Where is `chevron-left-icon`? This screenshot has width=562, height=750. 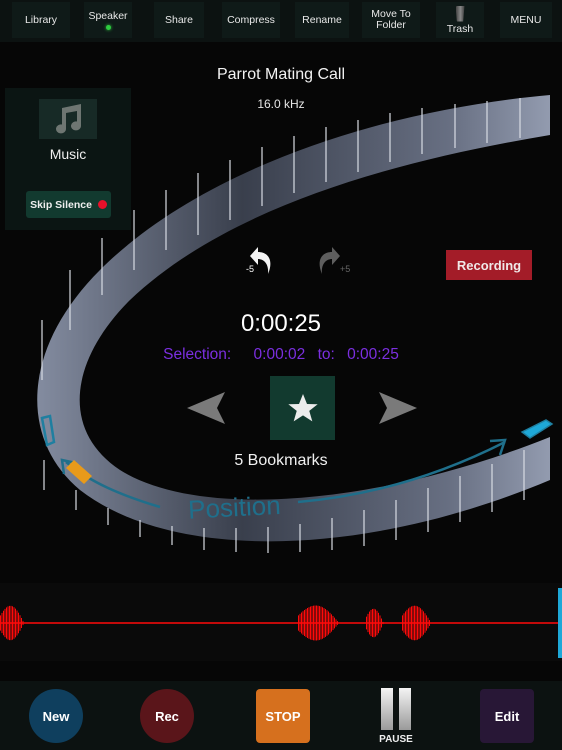
chevron-left-icon is located at coordinates (206, 408).